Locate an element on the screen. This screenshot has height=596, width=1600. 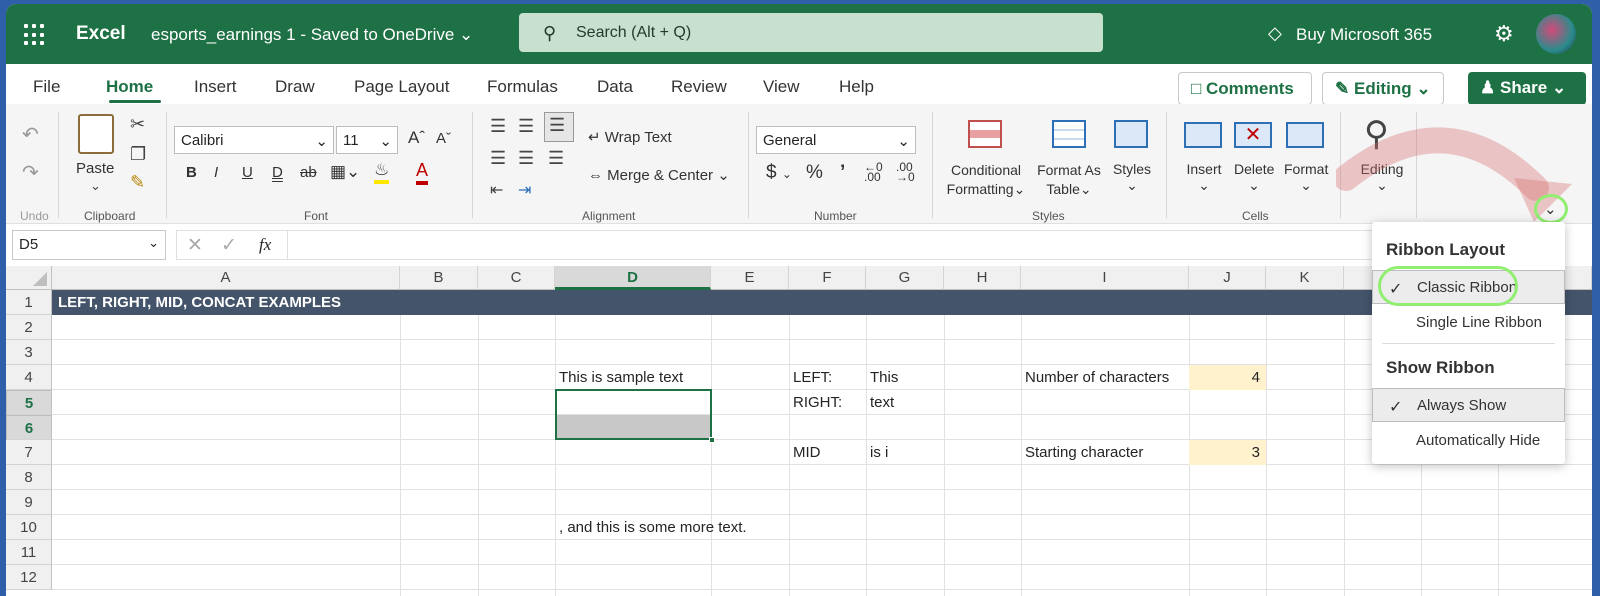
align-top-icon: ☰ is located at coordinates (498, 126).